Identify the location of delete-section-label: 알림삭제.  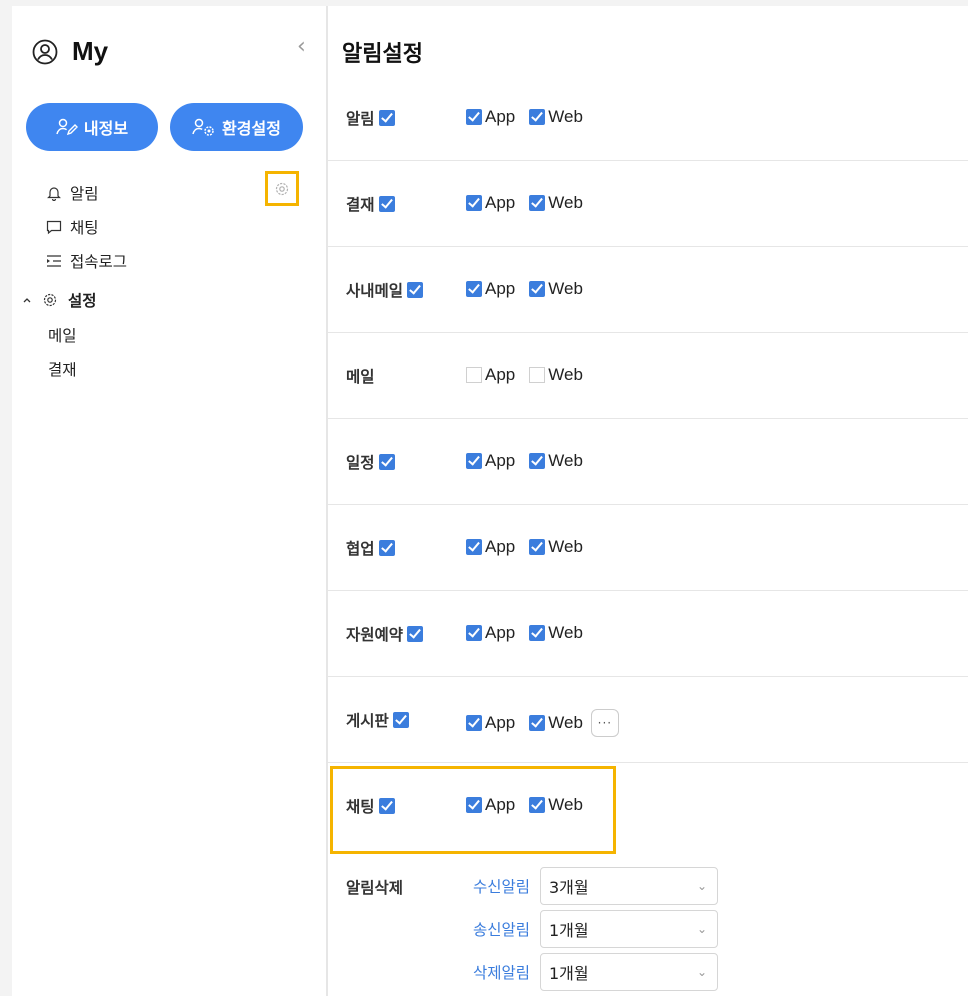
(375, 888).